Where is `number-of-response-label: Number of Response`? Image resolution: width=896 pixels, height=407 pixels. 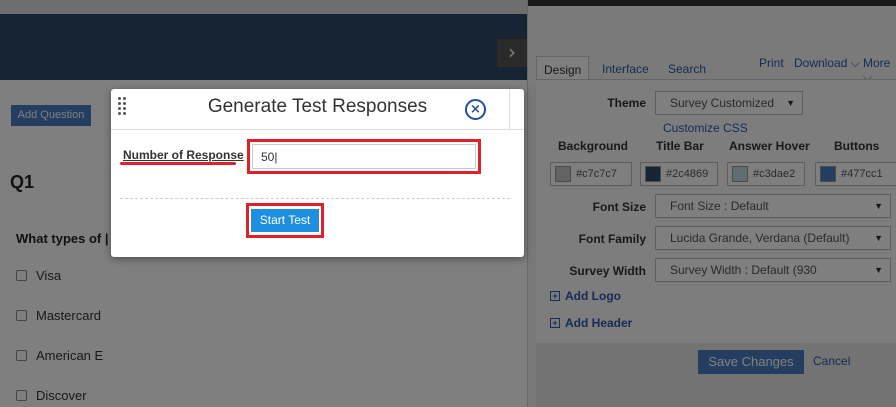 number-of-response-label: Number of Response is located at coordinates (183, 155).